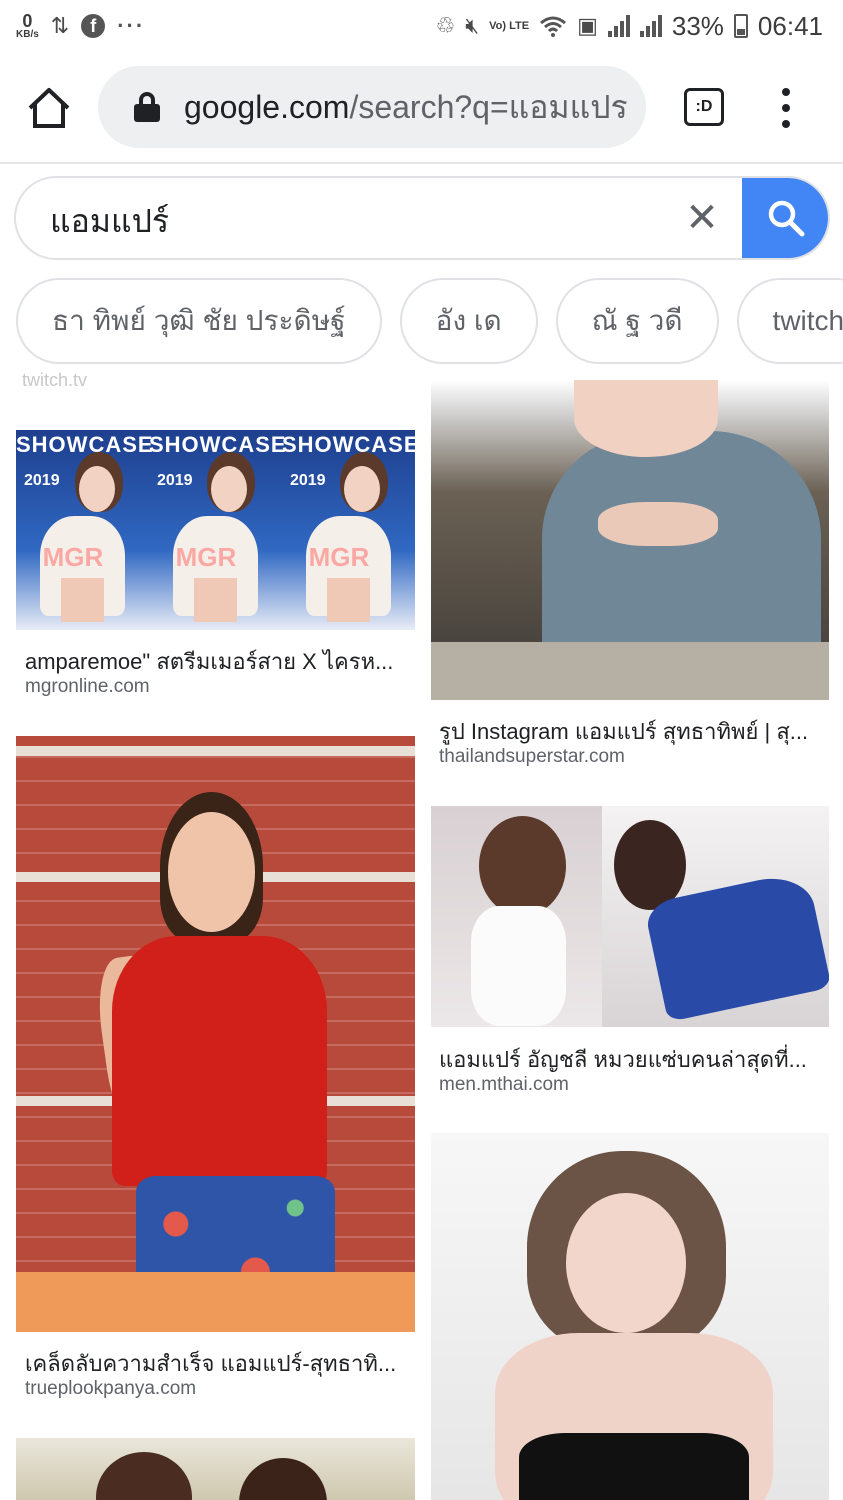 The height and width of the screenshot is (1500, 843). What do you see at coordinates (445, 25) in the screenshot?
I see `nfc-icon: ♲` at bounding box center [445, 25].